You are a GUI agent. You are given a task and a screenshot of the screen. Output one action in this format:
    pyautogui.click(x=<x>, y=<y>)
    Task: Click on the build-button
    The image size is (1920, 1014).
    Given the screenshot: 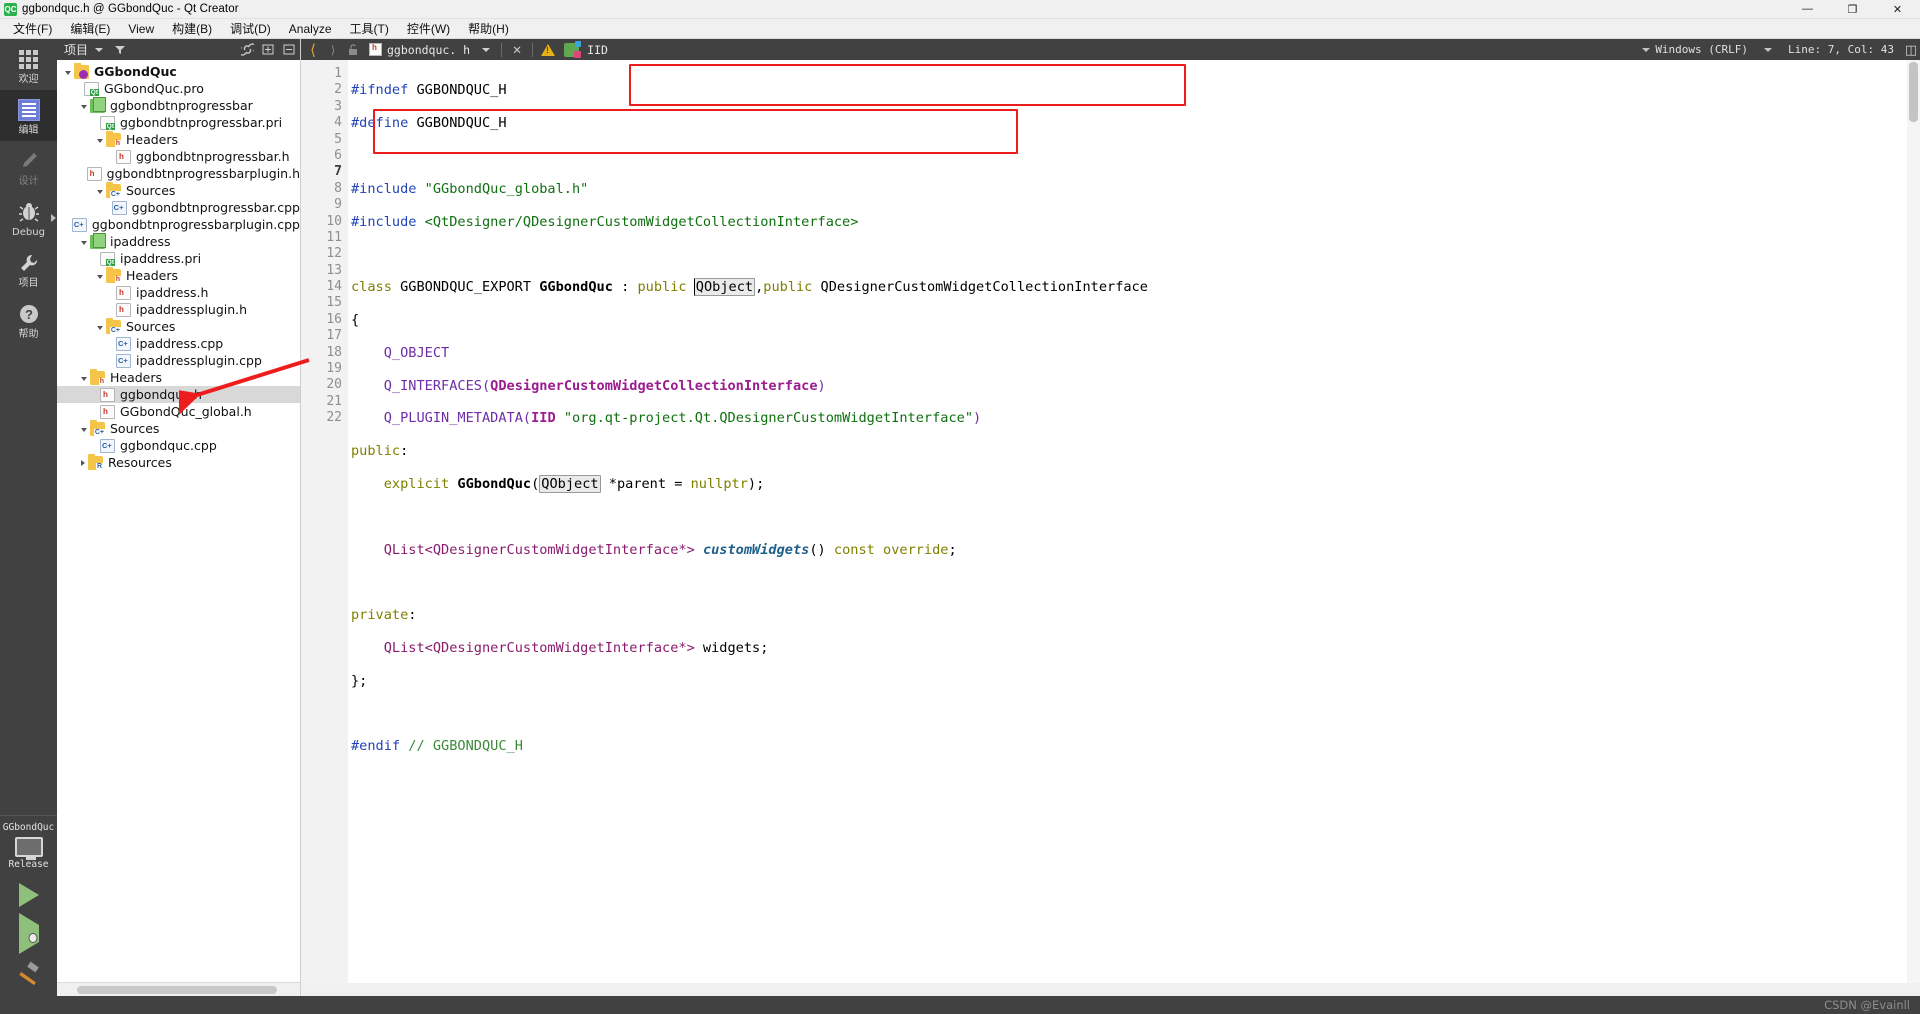 What is the action you would take?
    pyautogui.click(x=28, y=974)
    